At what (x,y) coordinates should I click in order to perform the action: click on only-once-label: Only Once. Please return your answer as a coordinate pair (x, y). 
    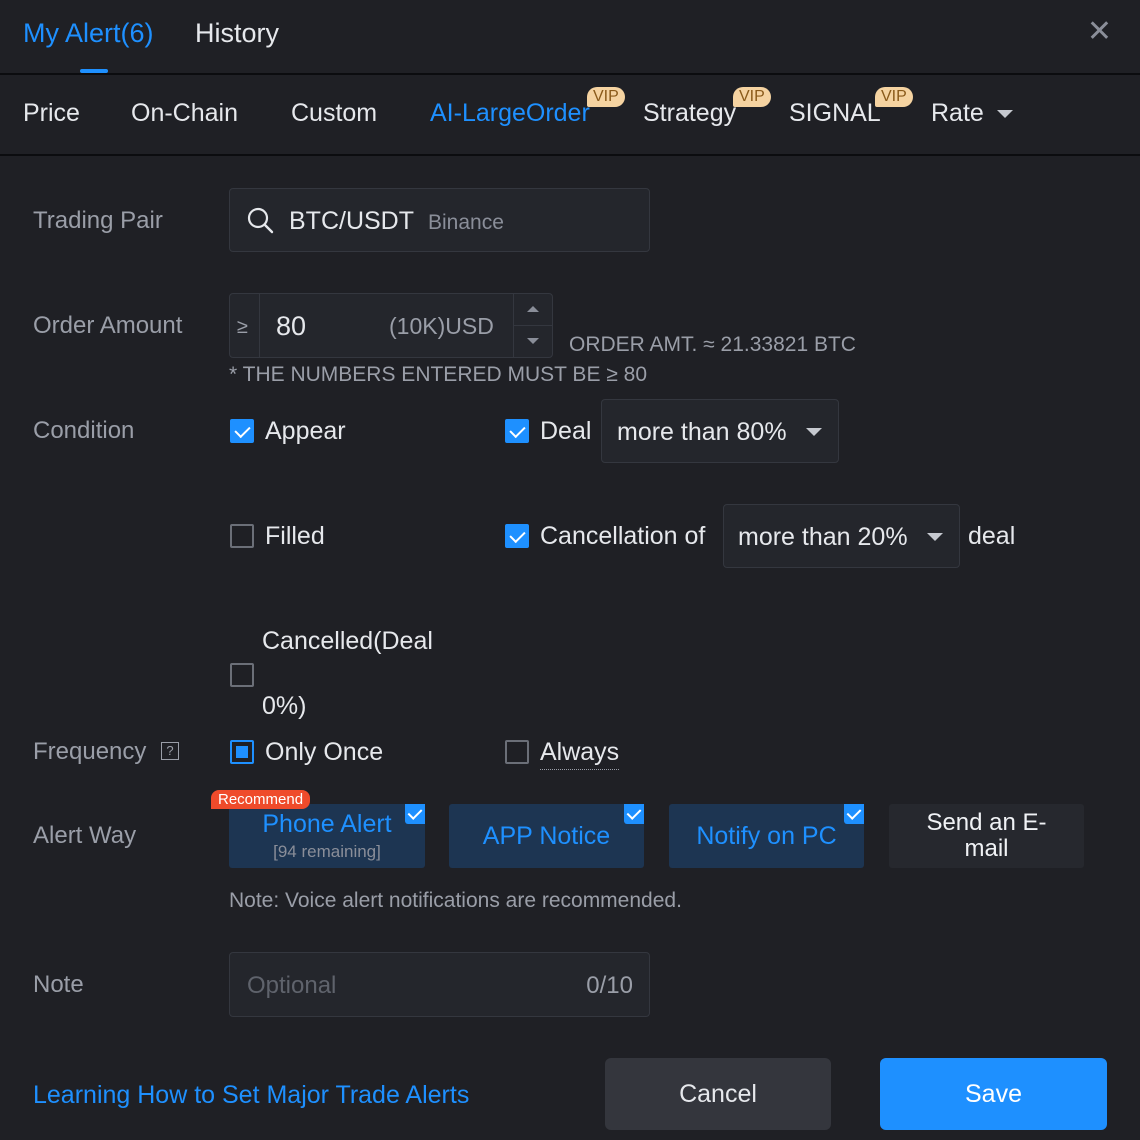
    Looking at the image, I should click on (324, 752).